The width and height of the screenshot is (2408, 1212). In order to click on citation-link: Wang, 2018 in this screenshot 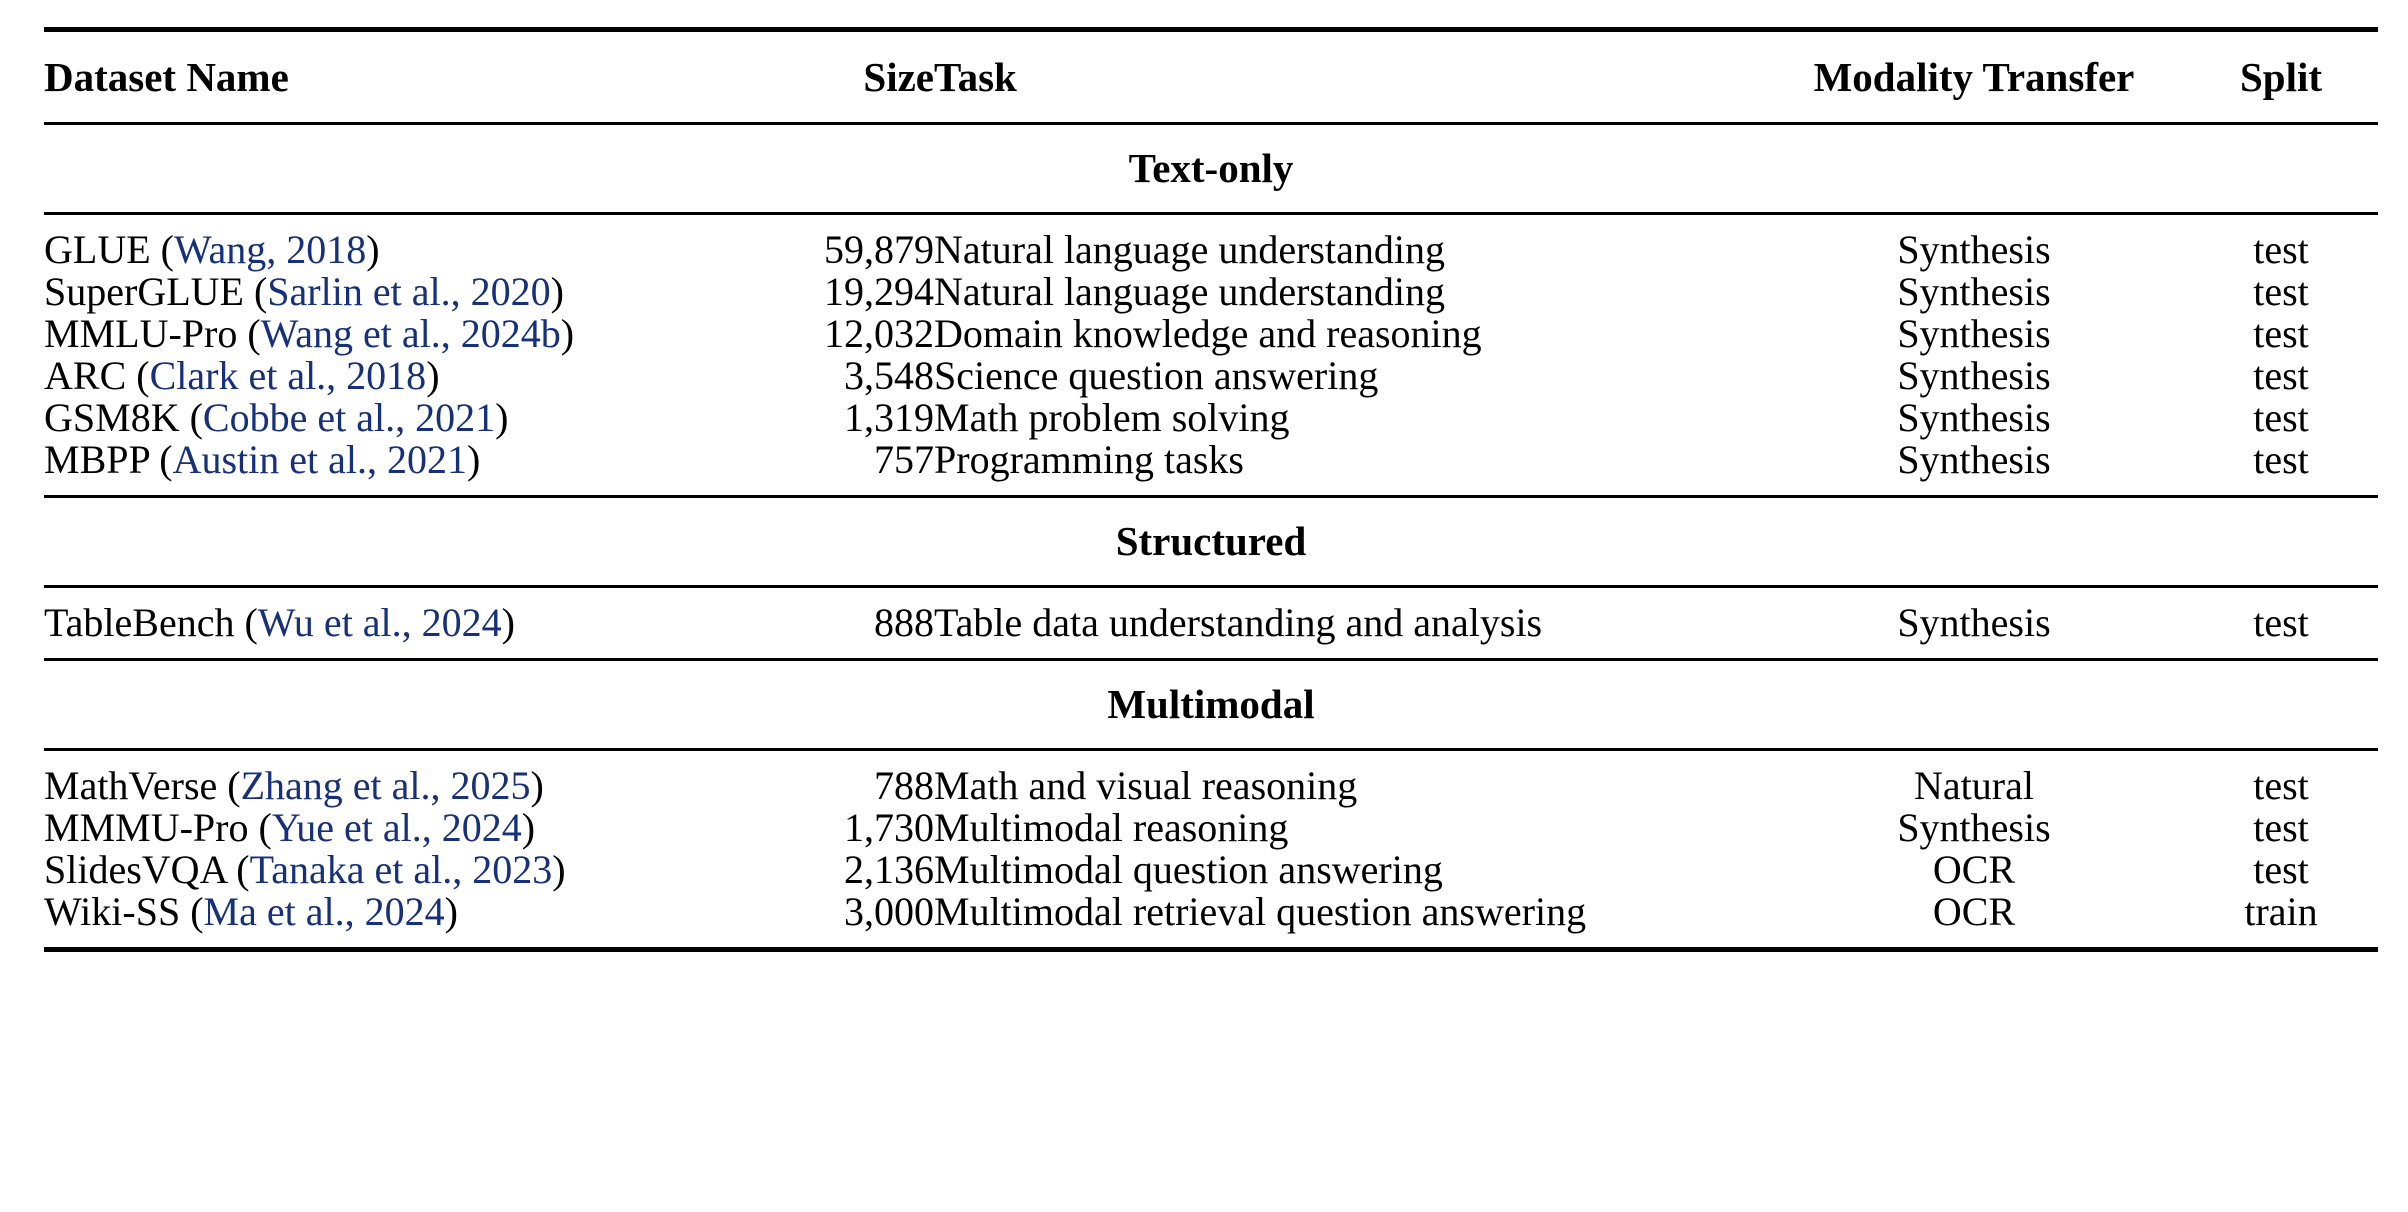, I will do `click(270, 249)`.